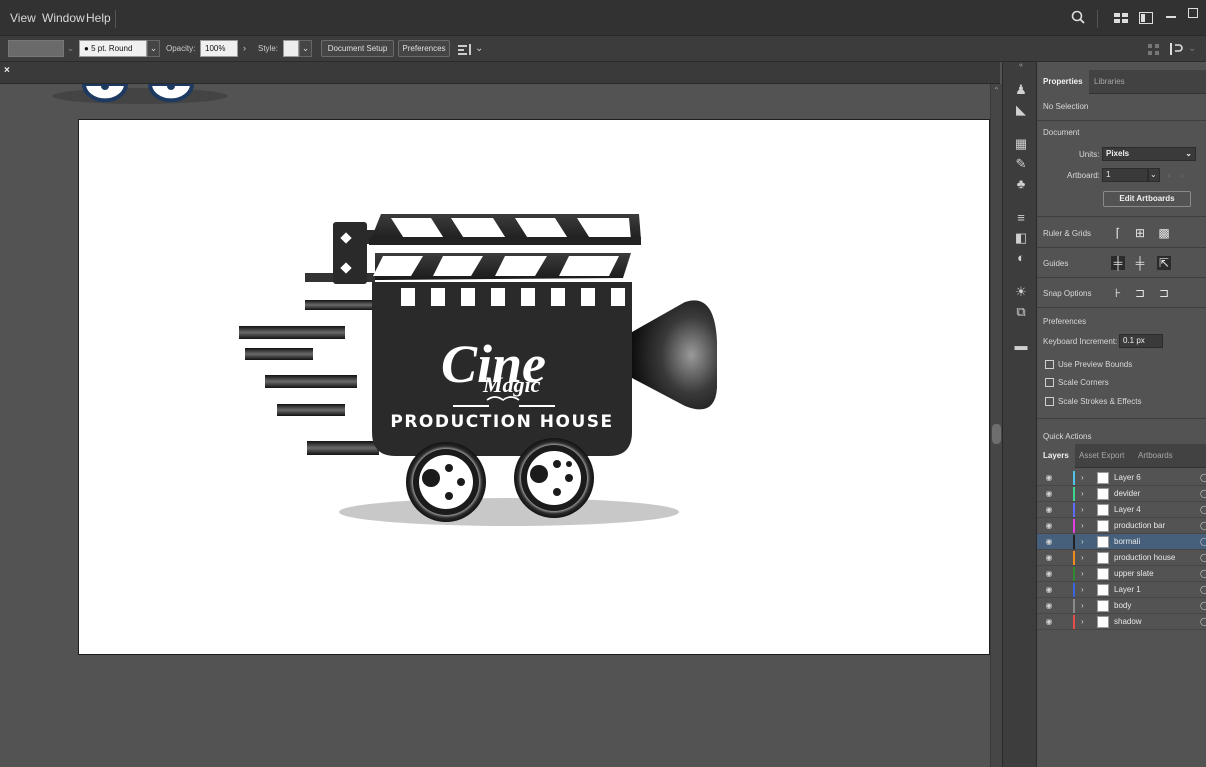  I want to click on tab-layers: Layers, so click(1056, 456).